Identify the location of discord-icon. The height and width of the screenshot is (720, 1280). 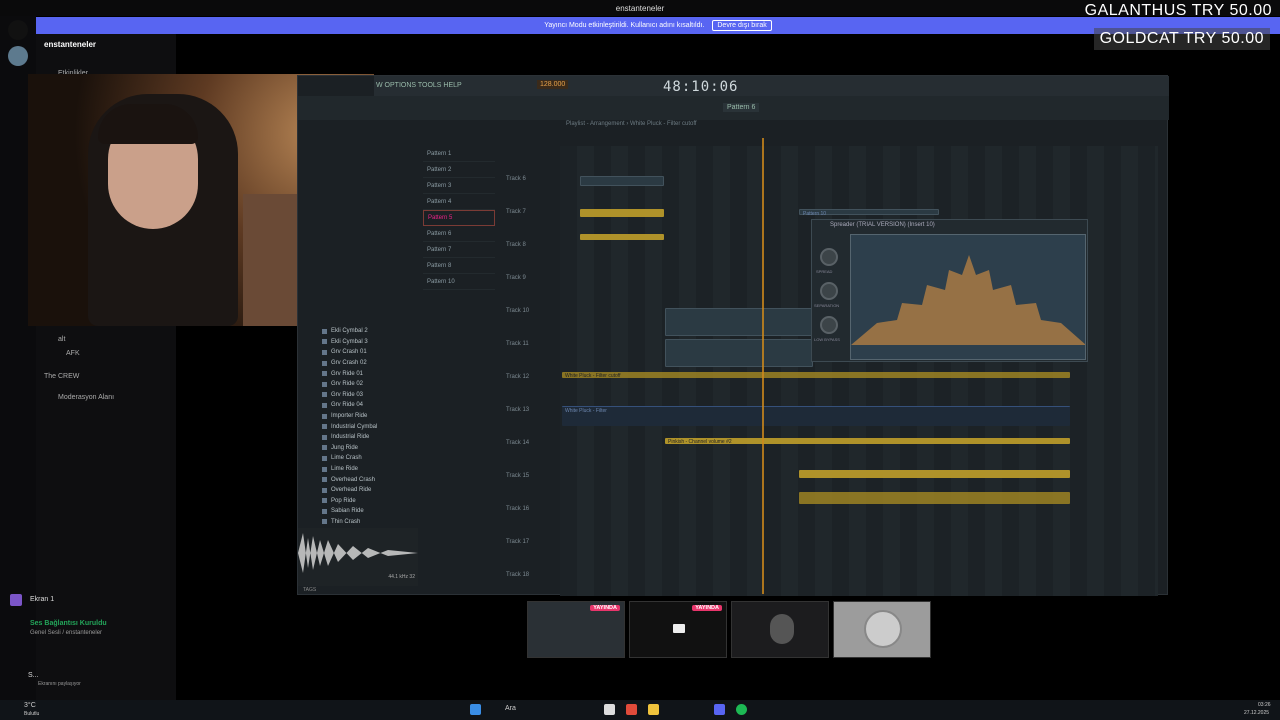
(719, 709).